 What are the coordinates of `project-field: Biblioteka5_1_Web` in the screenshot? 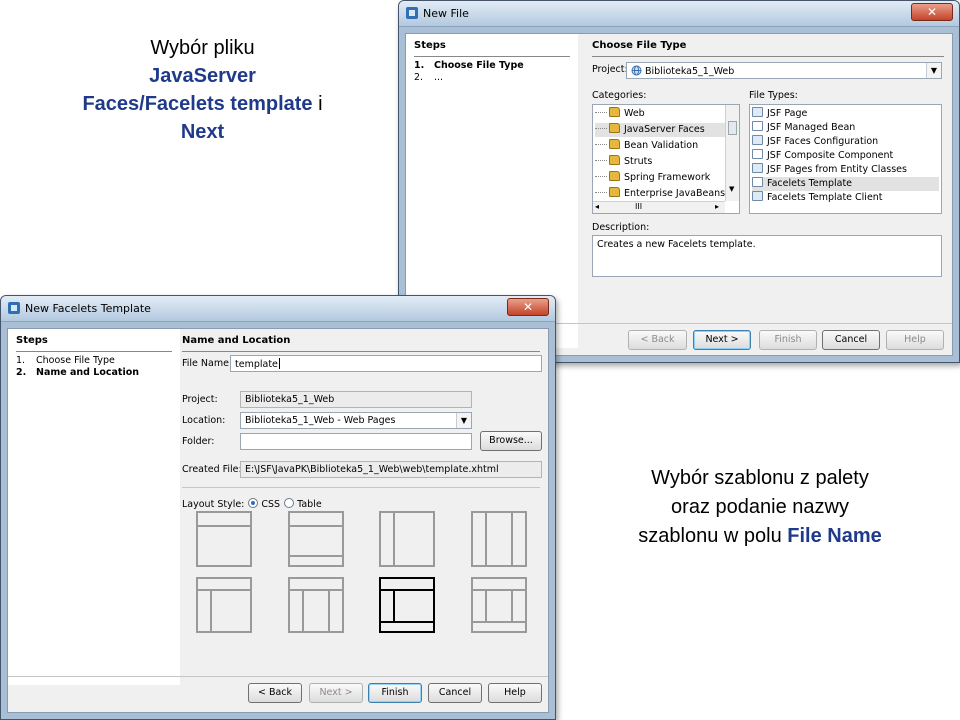 It's located at (356, 399).